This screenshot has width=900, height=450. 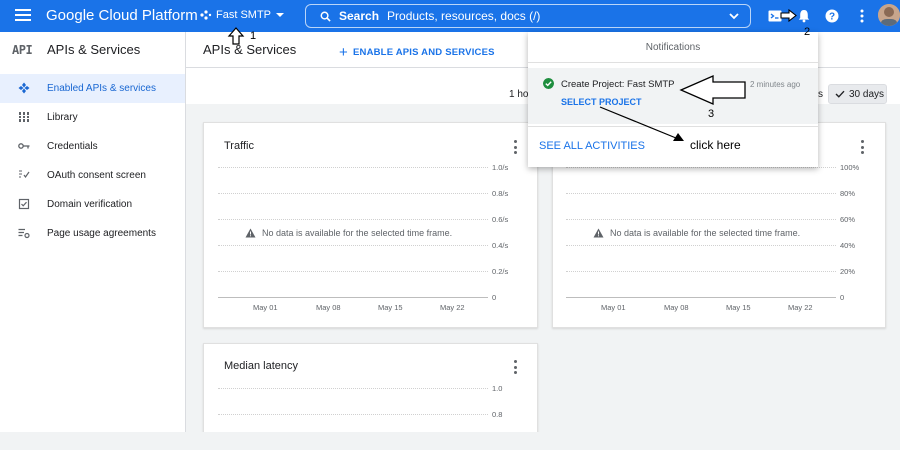 I want to click on annotation-label-2: 2, so click(x=807, y=32).